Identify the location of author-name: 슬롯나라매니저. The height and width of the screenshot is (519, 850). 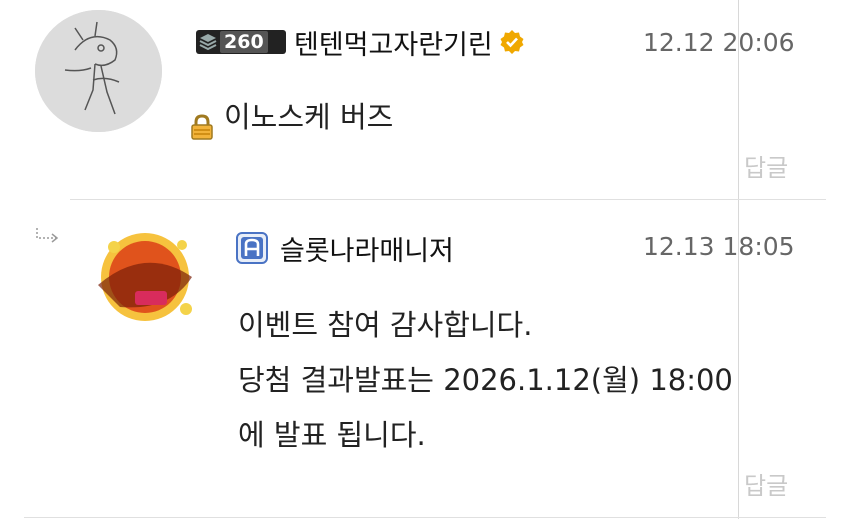
(367, 248).